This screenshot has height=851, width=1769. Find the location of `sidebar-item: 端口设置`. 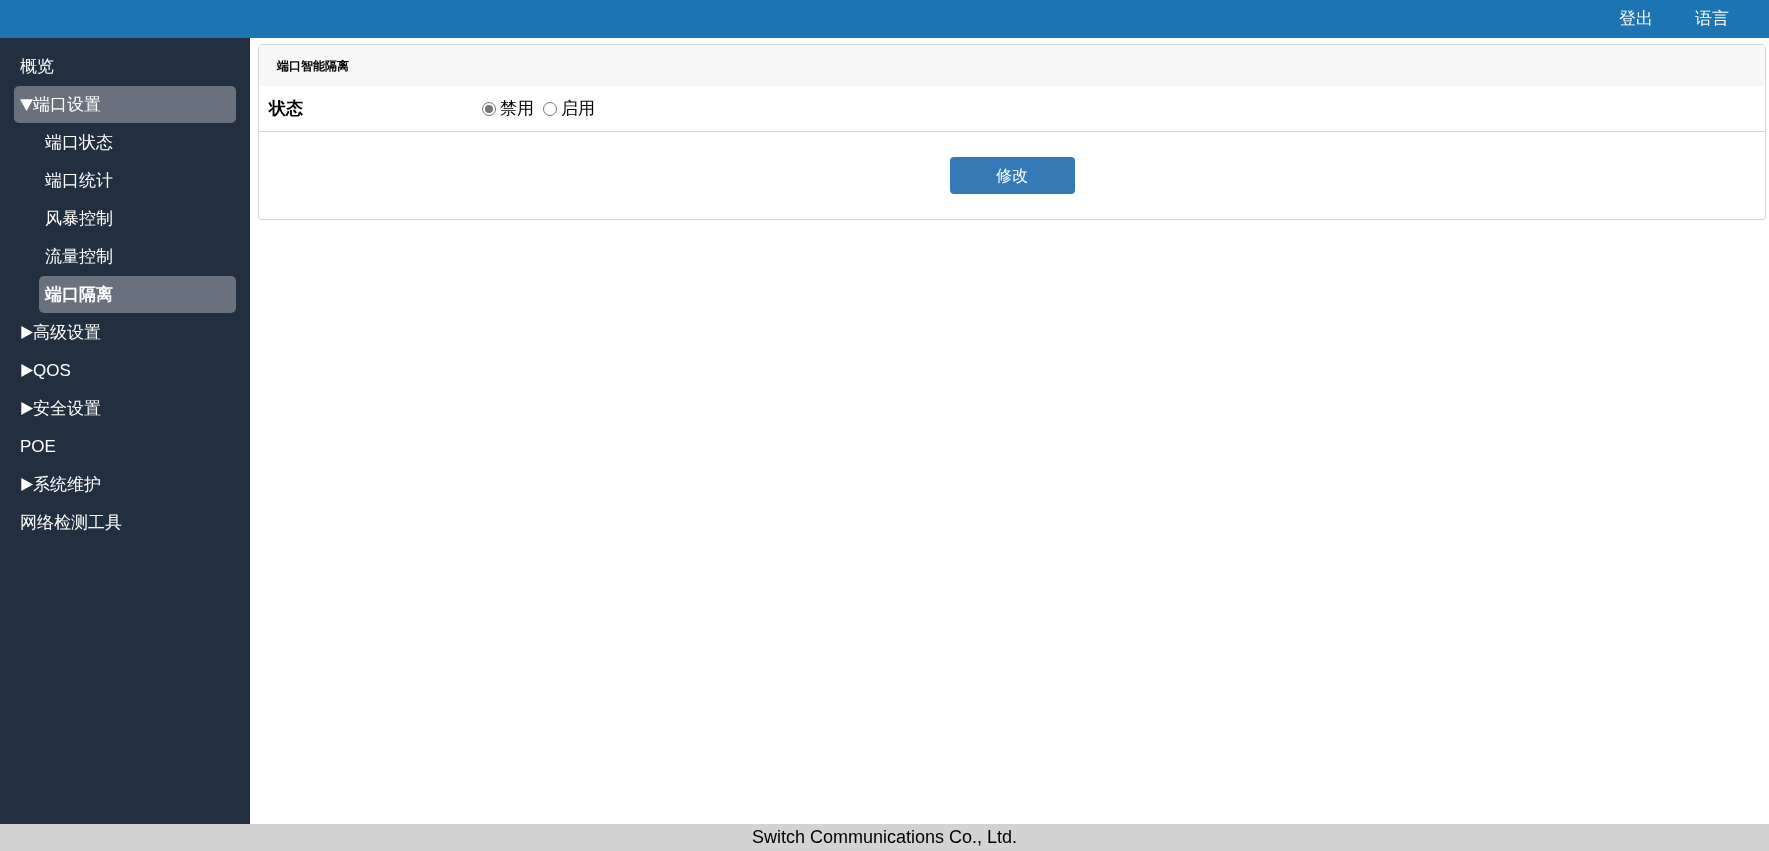

sidebar-item: 端口设置 is located at coordinates (125, 104).